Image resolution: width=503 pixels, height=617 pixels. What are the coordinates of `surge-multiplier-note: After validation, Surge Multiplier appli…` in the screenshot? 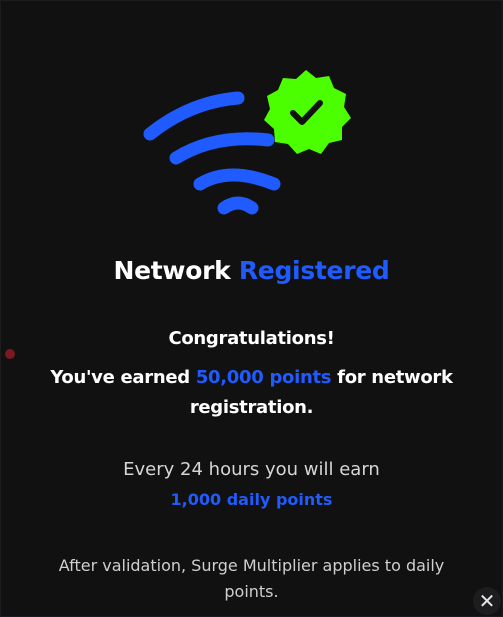 It's located at (251, 578).